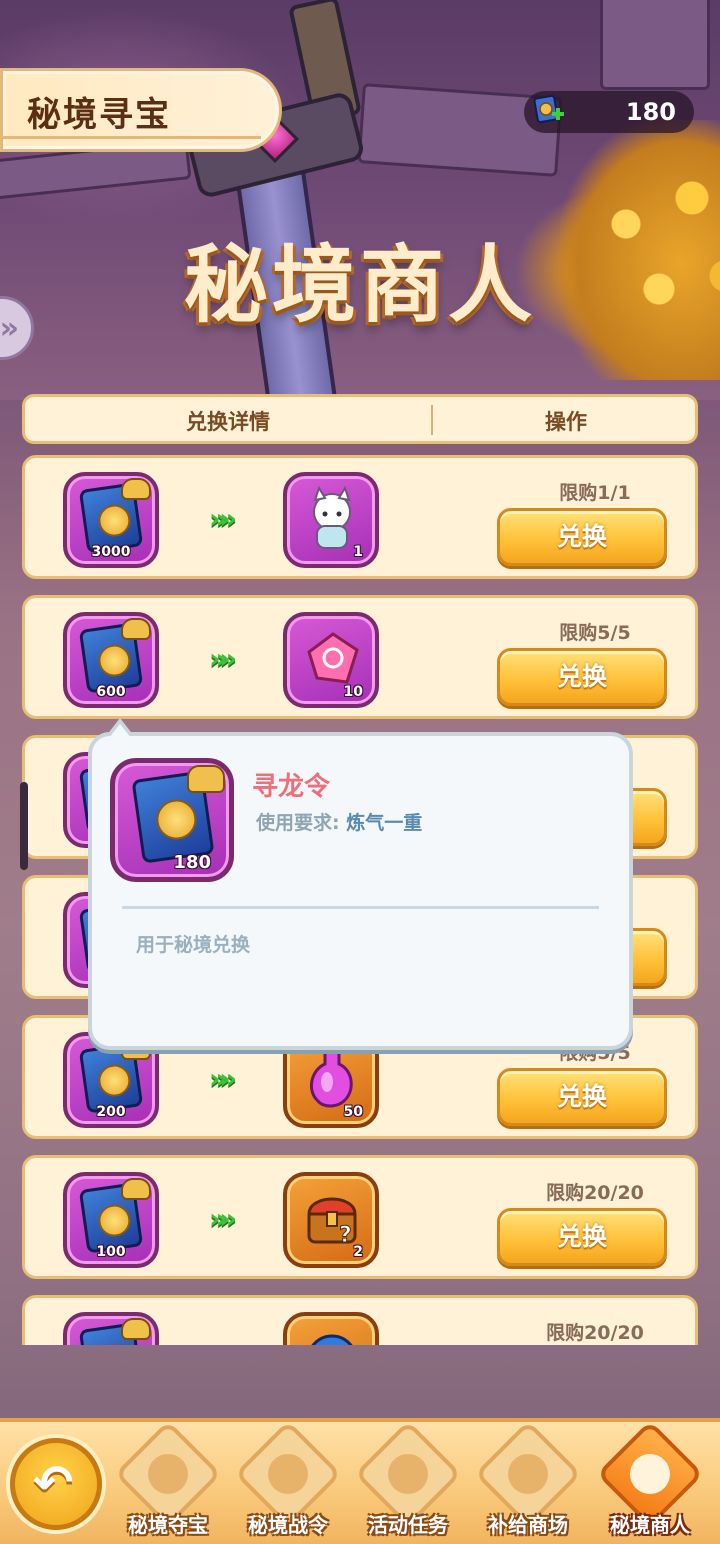 This screenshot has height=1544, width=720. I want to click on reward-item-fox-spirit: 1, so click(331, 520).